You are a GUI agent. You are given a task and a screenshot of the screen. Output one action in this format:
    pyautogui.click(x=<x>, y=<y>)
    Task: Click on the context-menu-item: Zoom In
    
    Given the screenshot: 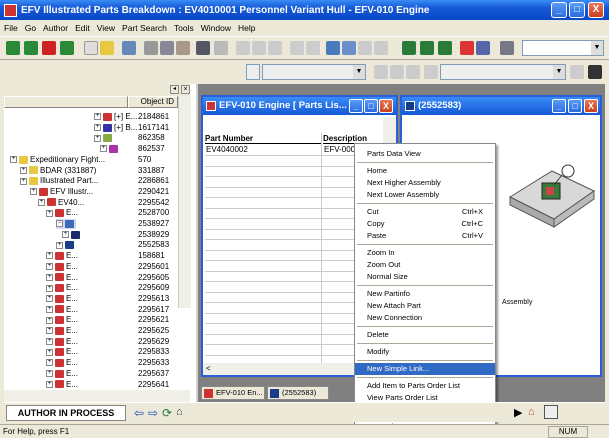 What is the action you would take?
    pyautogui.click(x=425, y=253)
    